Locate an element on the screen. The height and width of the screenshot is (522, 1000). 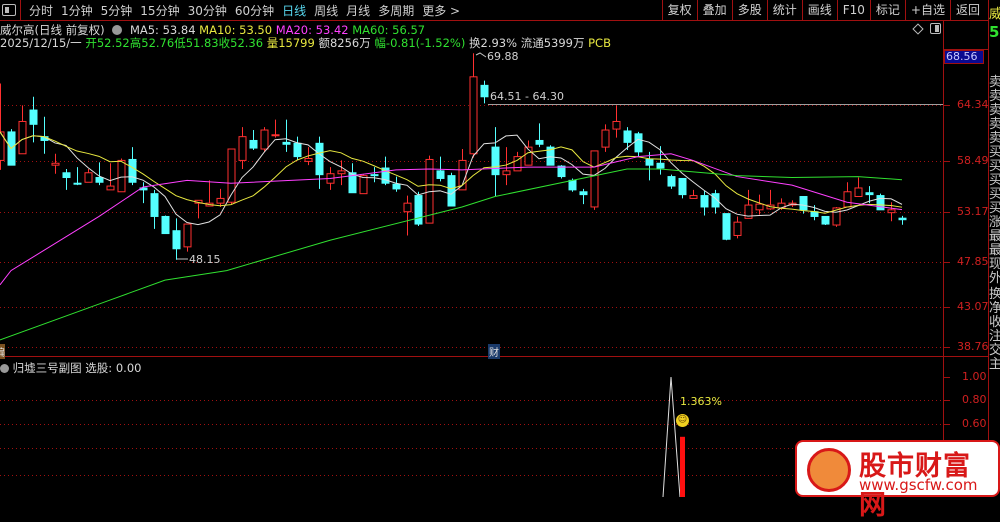
sidebar-label: 主 is located at coordinates (994, 364).